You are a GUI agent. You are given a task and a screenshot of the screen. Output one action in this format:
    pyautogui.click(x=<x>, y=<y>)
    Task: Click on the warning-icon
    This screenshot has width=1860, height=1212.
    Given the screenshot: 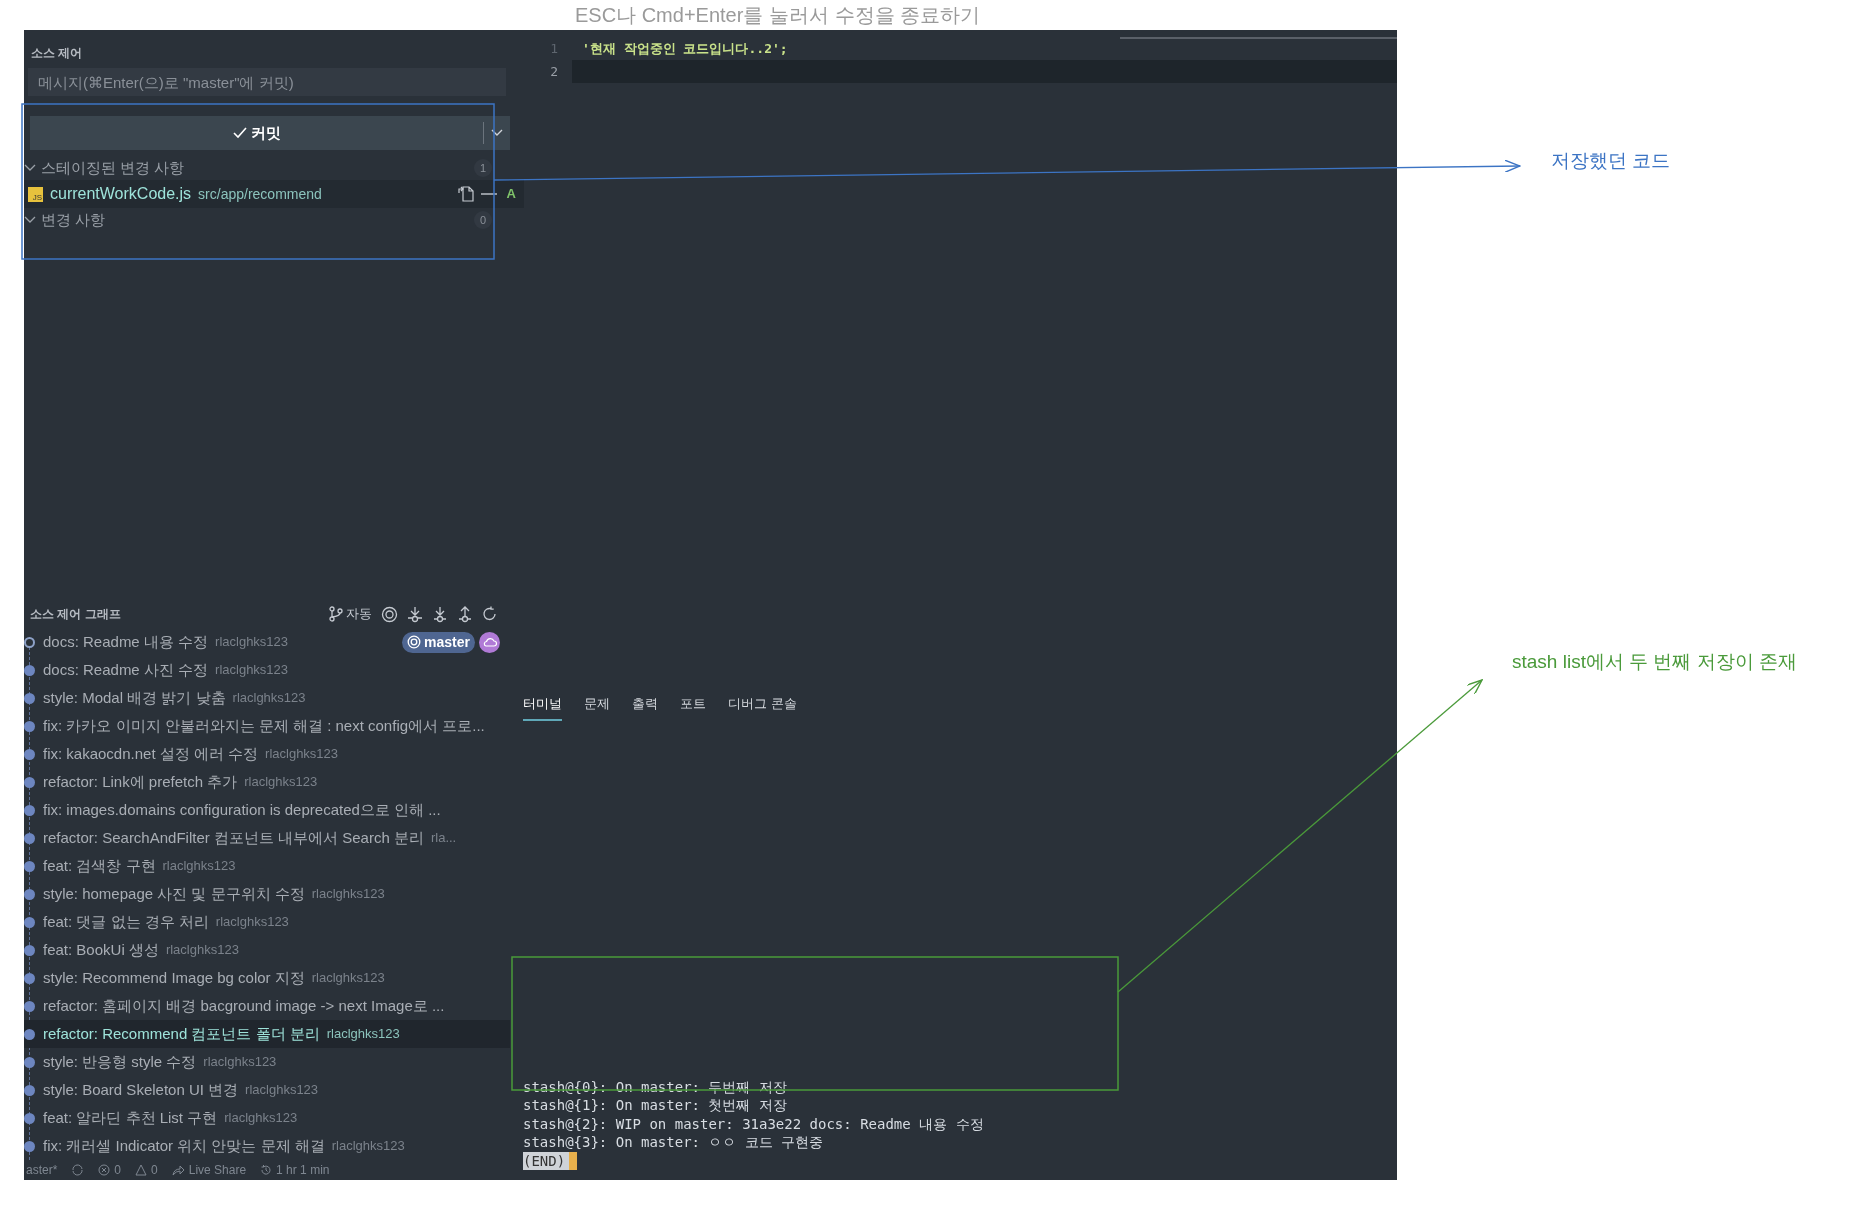 What is the action you would take?
    pyautogui.click(x=141, y=1170)
    